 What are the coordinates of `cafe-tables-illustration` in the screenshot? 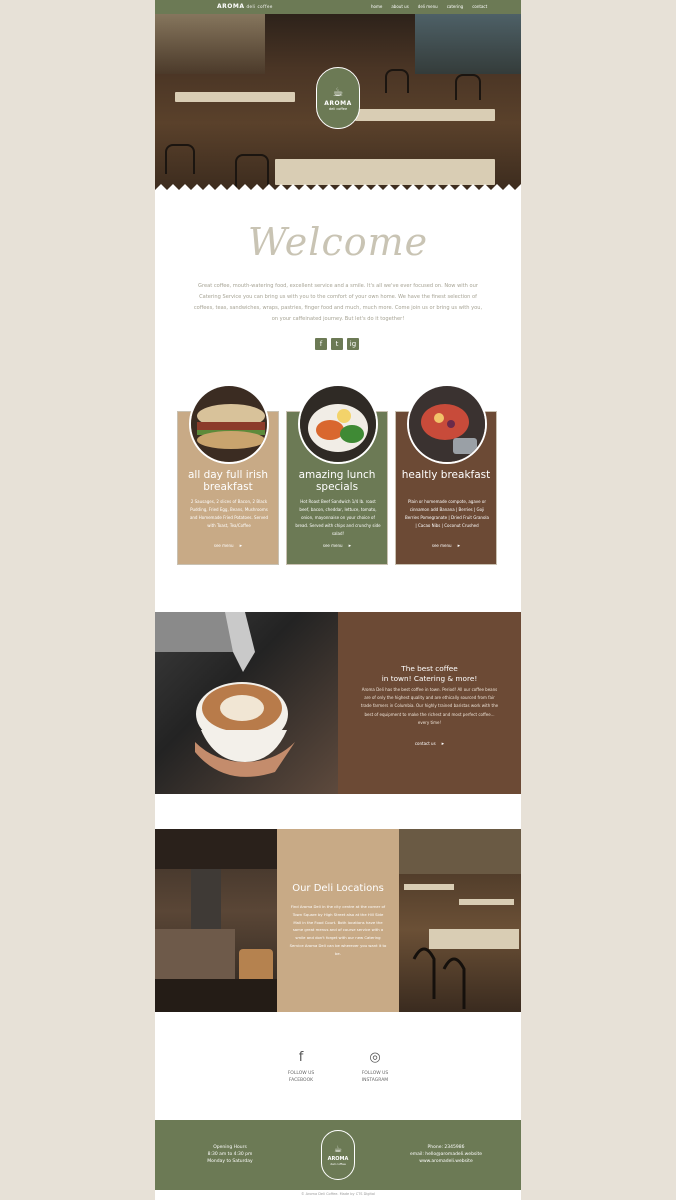 It's located at (460, 919).